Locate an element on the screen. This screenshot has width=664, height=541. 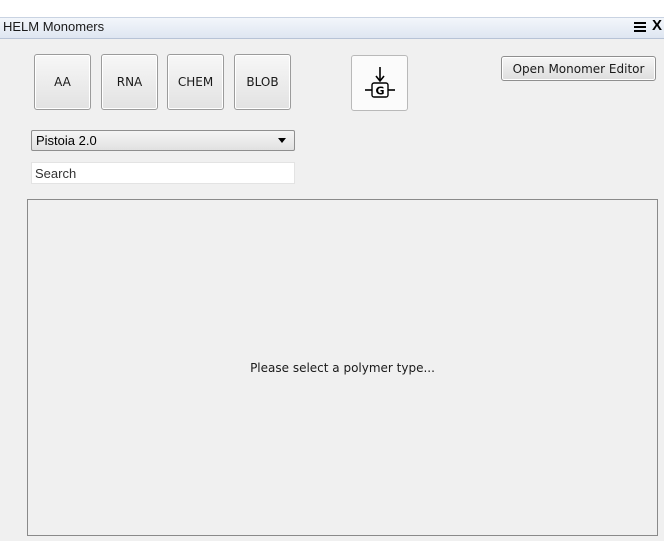
library-select: Pistoia 2.0 is located at coordinates (163, 140).